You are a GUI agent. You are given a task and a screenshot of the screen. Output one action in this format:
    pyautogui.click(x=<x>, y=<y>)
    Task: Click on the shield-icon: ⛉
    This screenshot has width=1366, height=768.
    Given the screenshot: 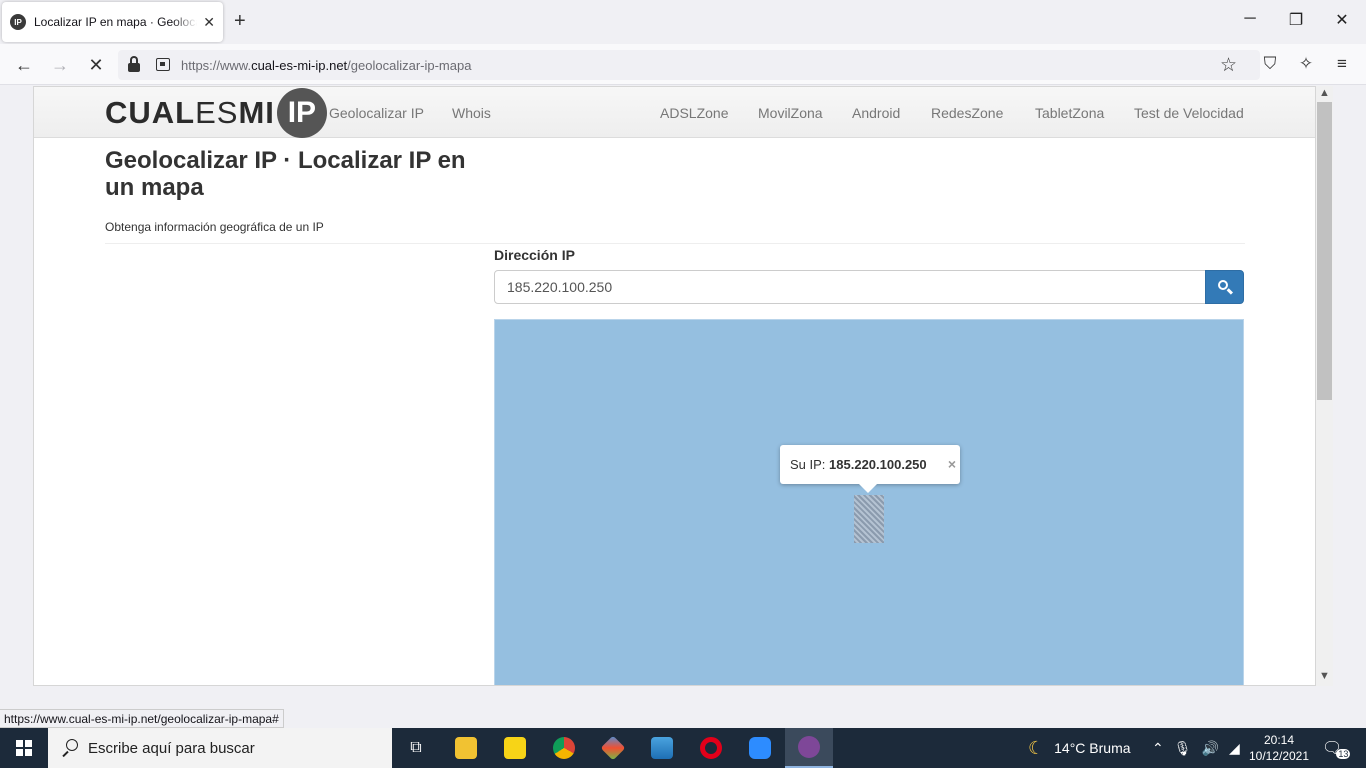 What is the action you would take?
    pyautogui.click(x=1270, y=64)
    